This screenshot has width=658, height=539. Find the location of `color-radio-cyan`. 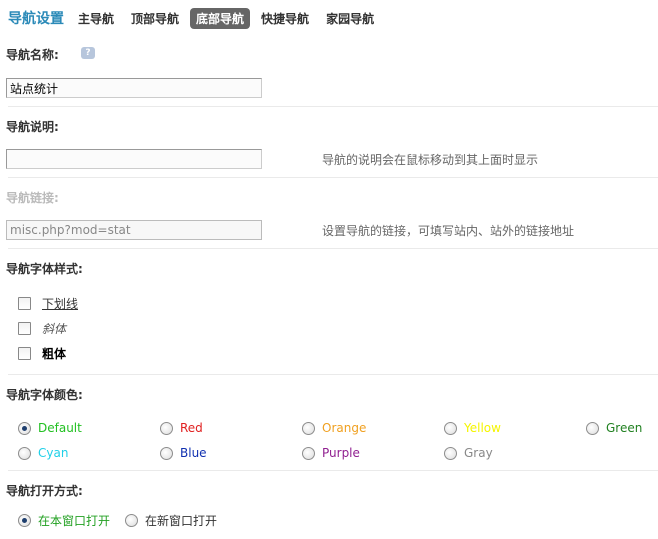

color-radio-cyan is located at coordinates (24, 453).